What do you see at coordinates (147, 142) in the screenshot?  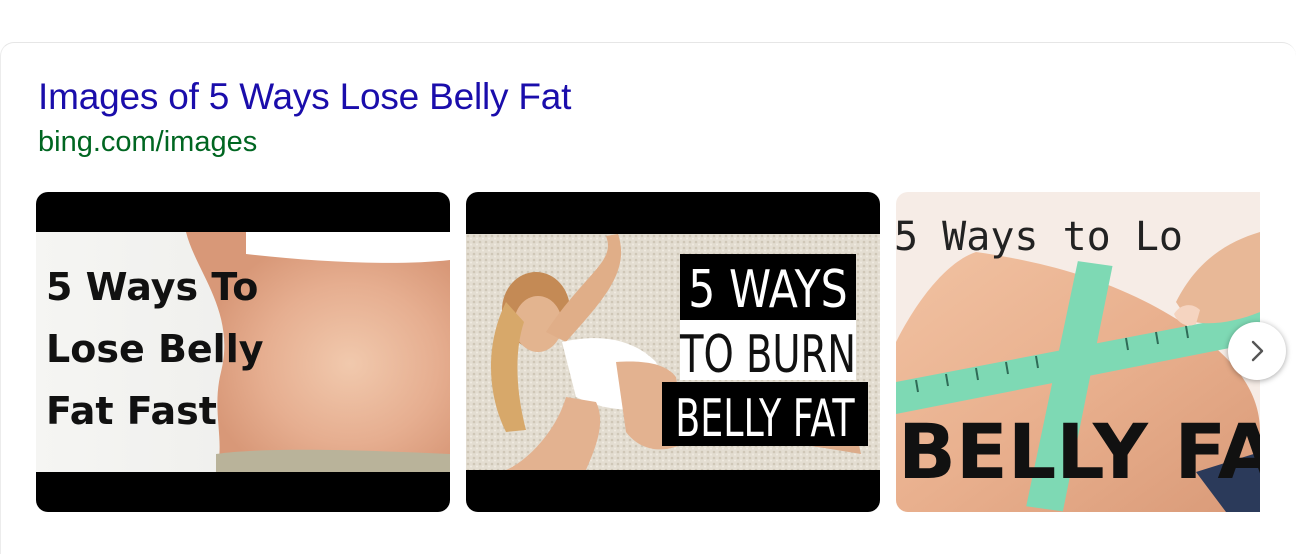 I see `result-source-url: bing.com/images` at bounding box center [147, 142].